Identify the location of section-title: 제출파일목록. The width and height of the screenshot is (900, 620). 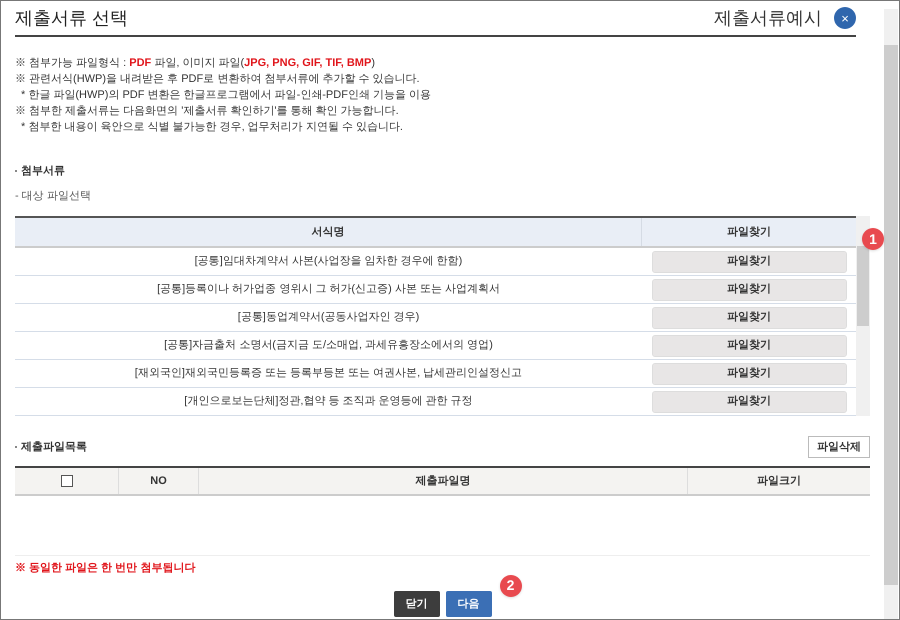
(54, 447).